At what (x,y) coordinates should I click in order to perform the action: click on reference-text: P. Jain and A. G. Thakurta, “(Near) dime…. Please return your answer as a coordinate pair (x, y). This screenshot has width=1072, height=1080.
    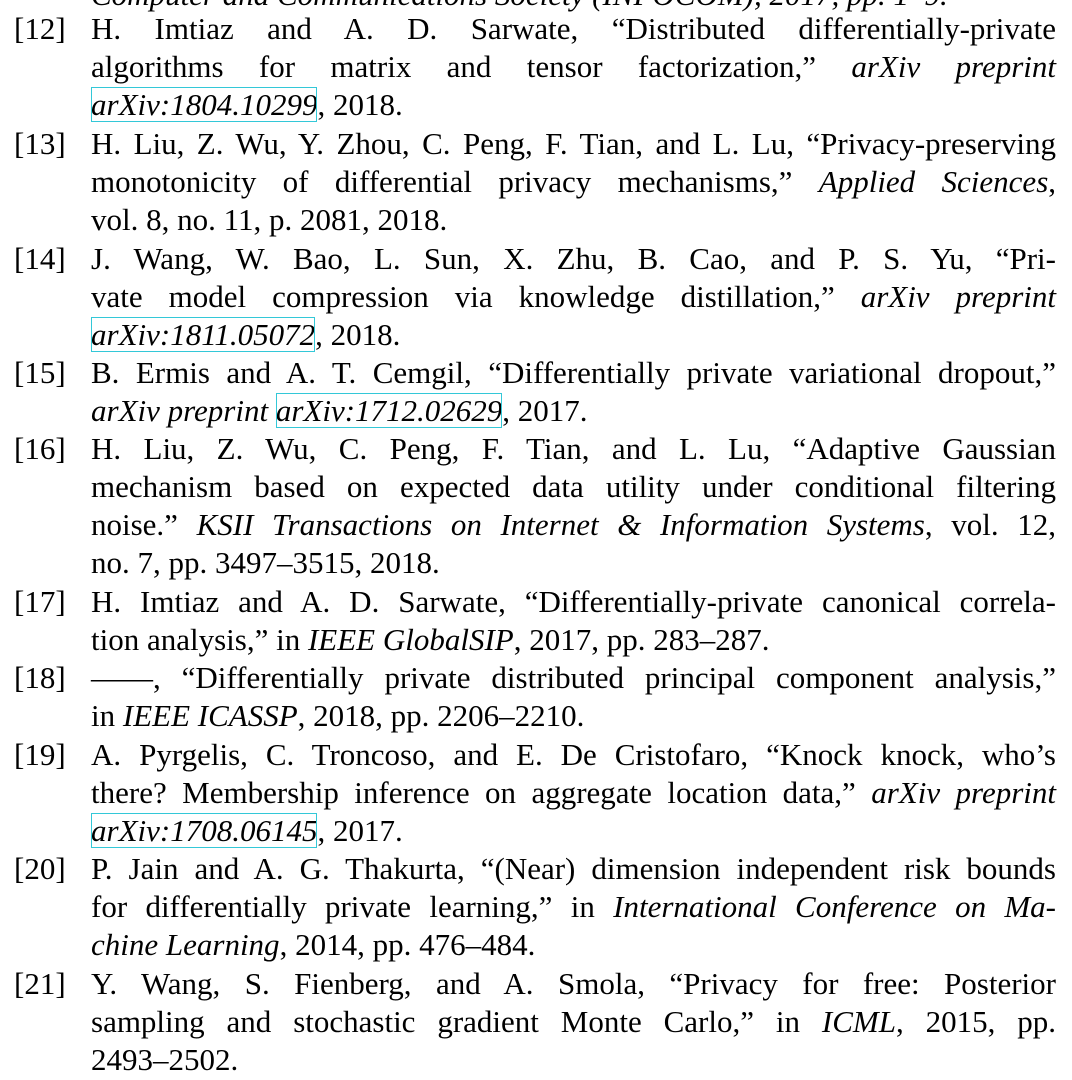
    Looking at the image, I should click on (573, 868).